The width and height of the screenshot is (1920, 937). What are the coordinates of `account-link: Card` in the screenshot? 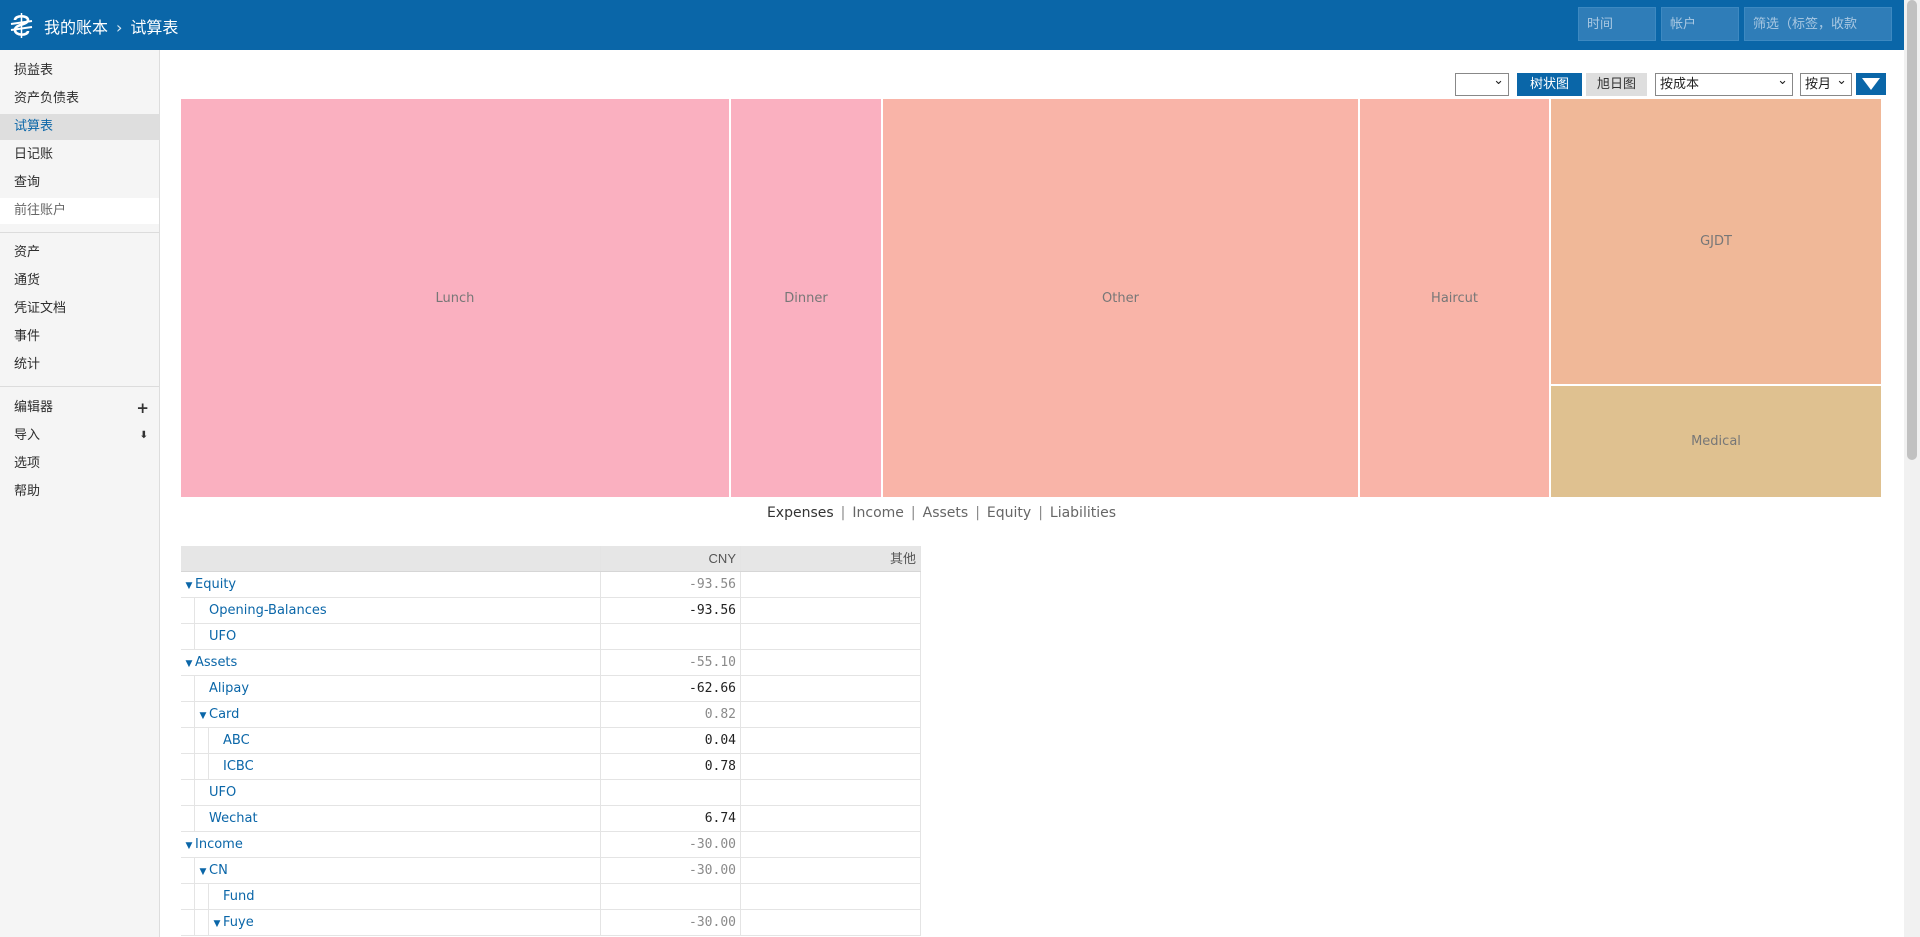 It's located at (224, 714).